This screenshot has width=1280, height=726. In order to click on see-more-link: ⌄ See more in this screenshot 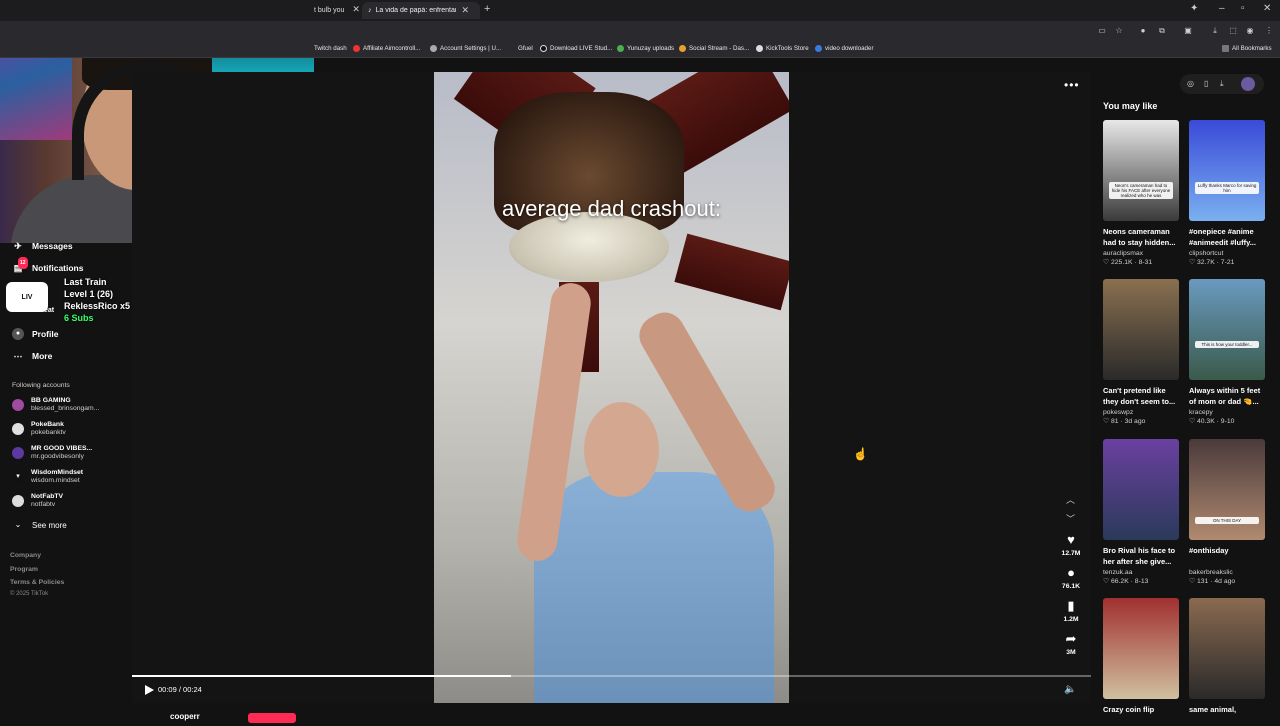, I will do `click(39, 525)`.